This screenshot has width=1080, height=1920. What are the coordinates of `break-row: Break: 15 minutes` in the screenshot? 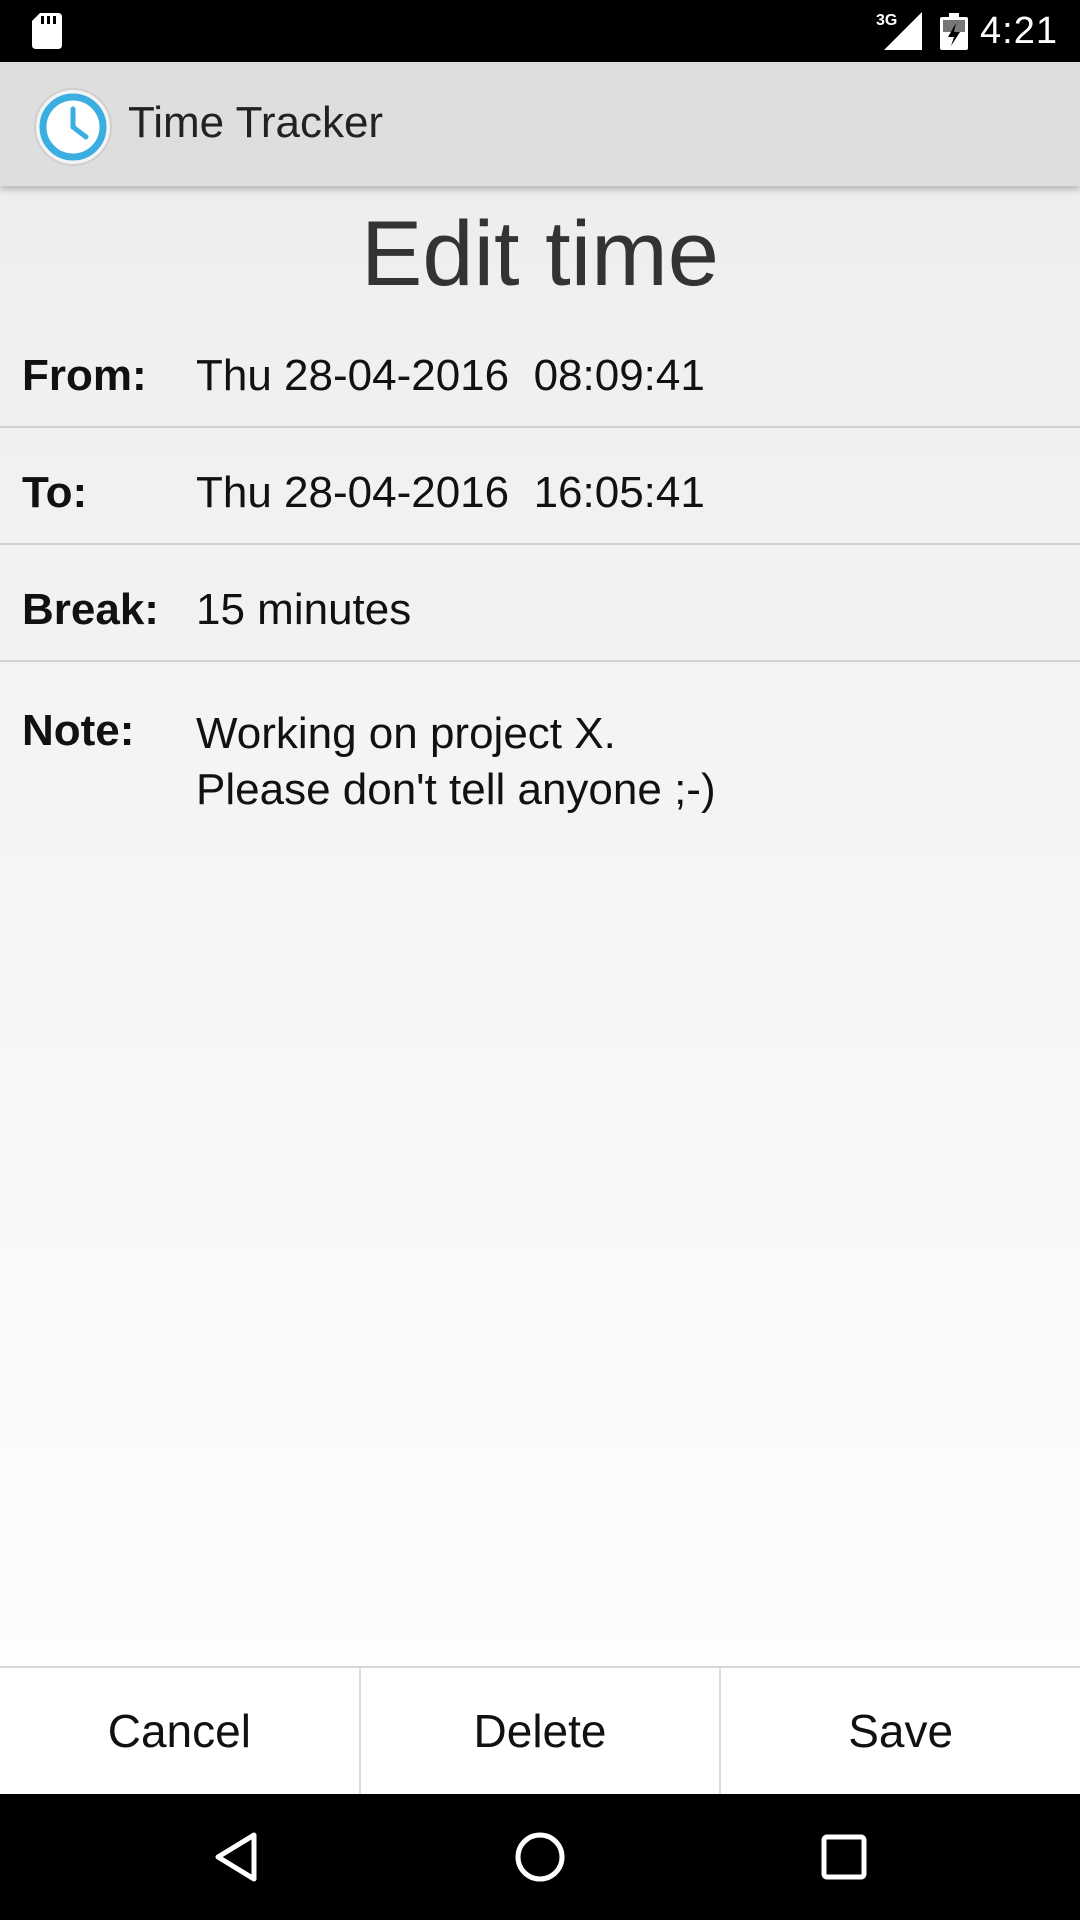 It's located at (540, 603).